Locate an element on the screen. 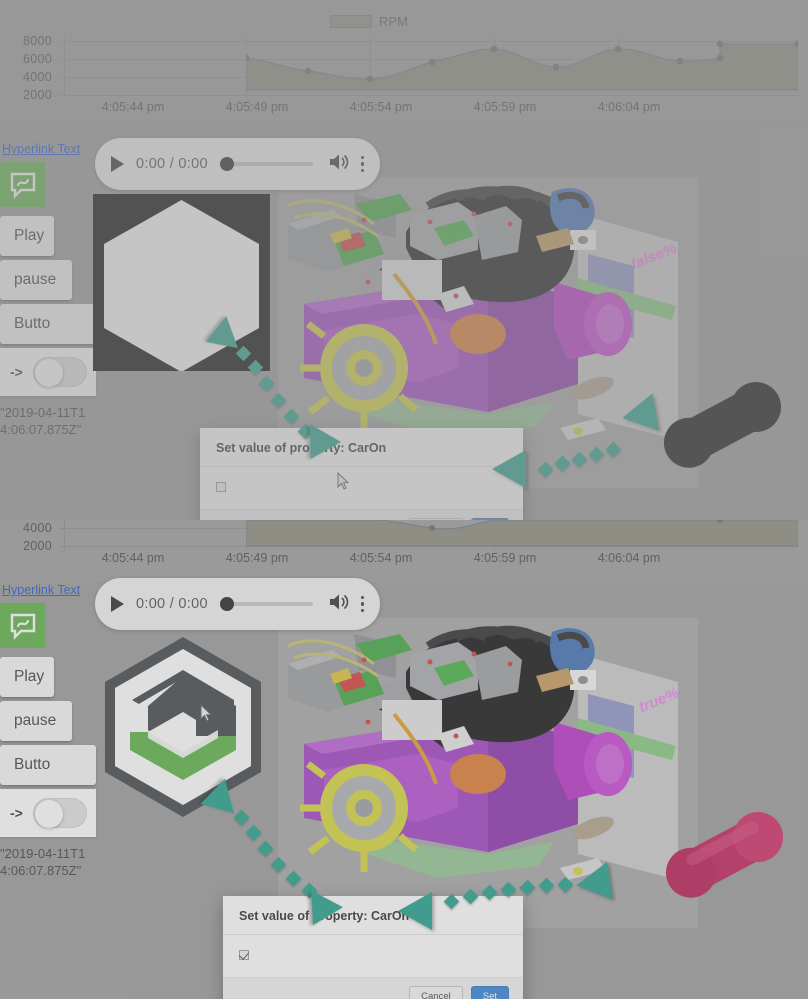  x-tick-3: 4:05:59 pm is located at coordinates (505, 107).